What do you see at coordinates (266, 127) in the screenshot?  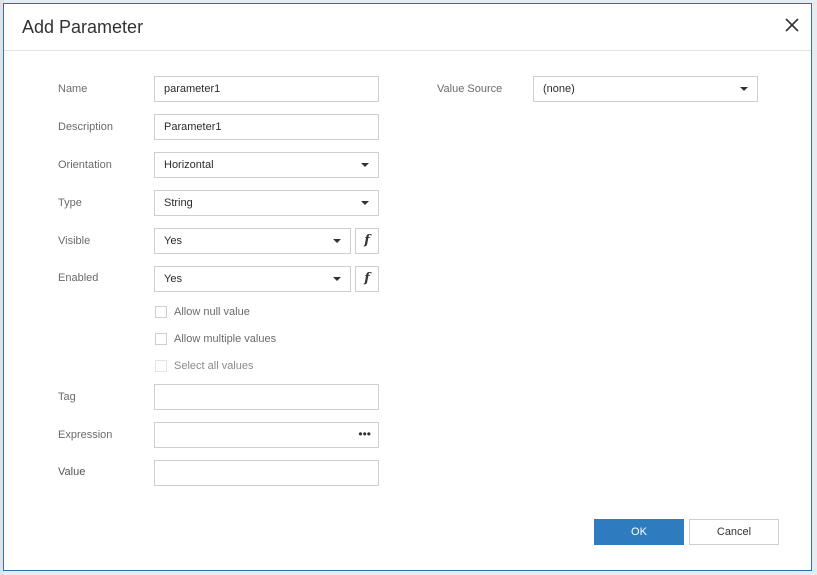 I see `description-input` at bounding box center [266, 127].